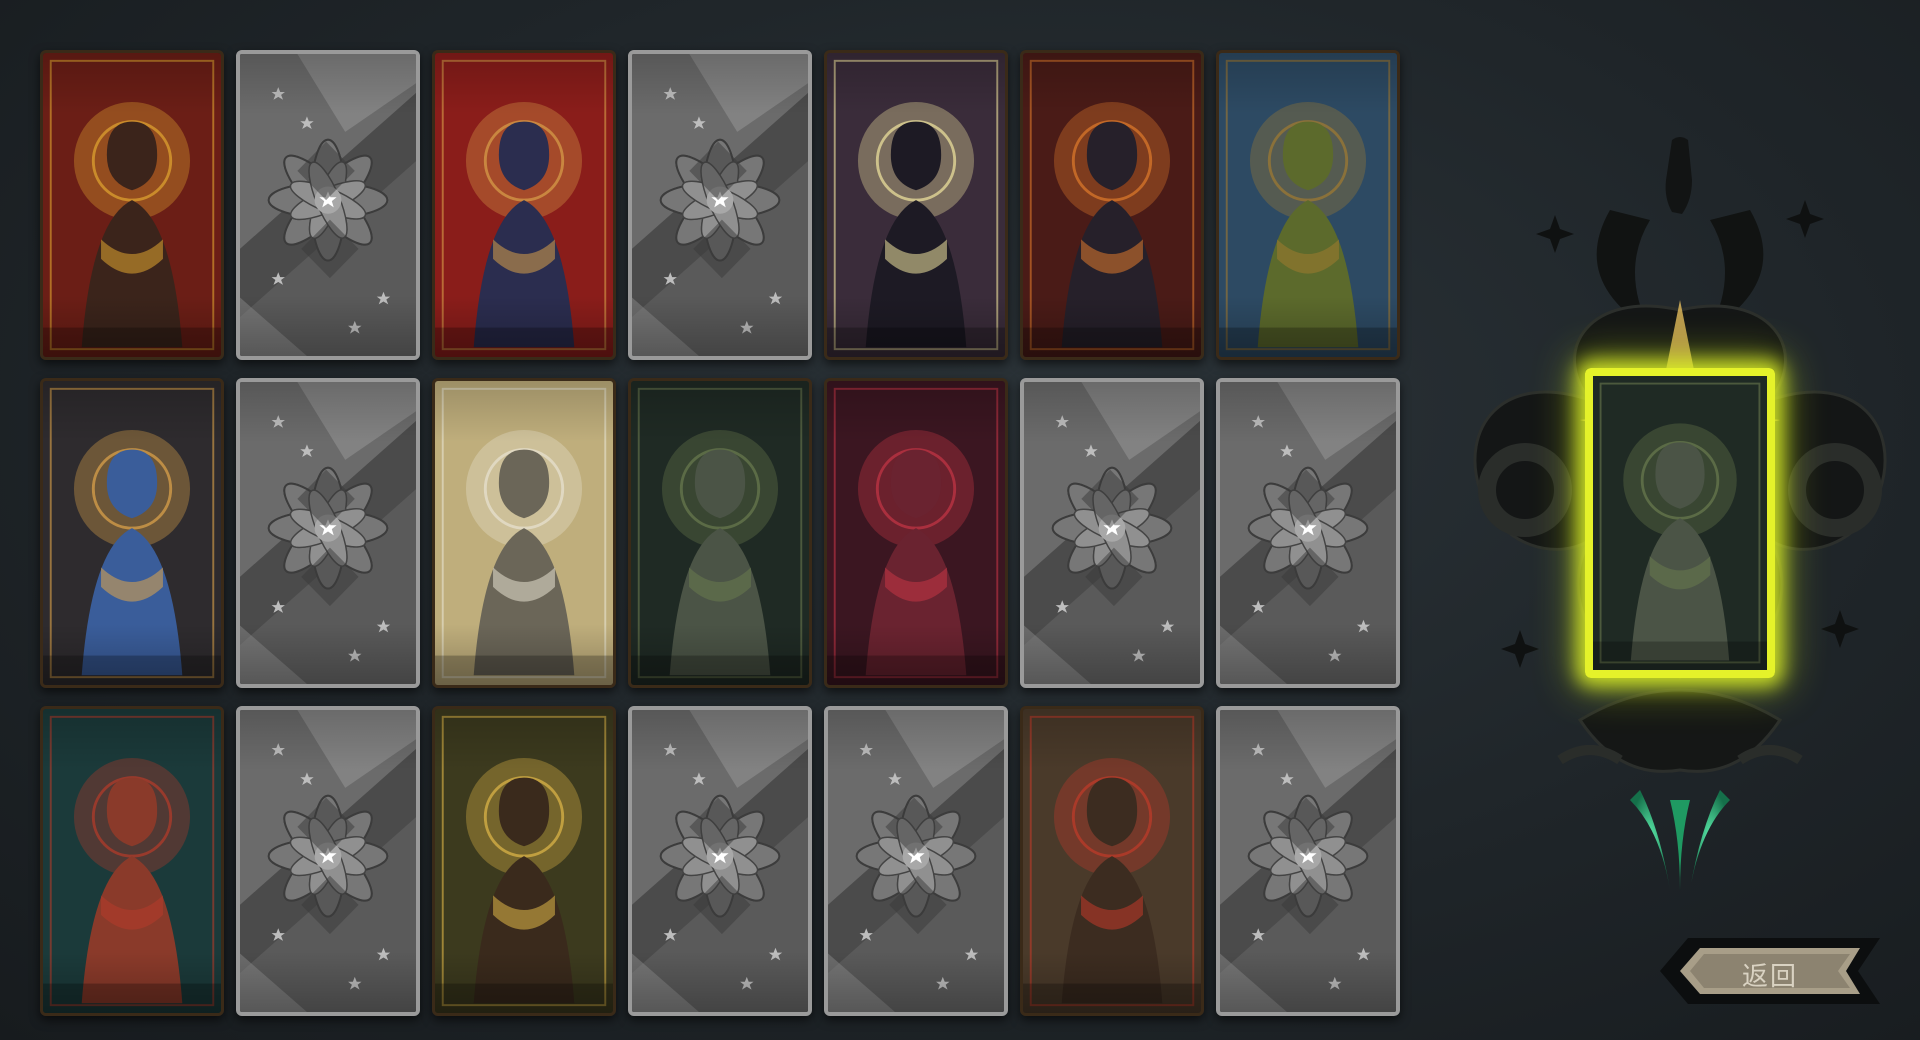 Image resolution: width=1920 pixels, height=1040 pixels. What do you see at coordinates (1678, 175) in the screenshot?
I see `hand-icon` at bounding box center [1678, 175].